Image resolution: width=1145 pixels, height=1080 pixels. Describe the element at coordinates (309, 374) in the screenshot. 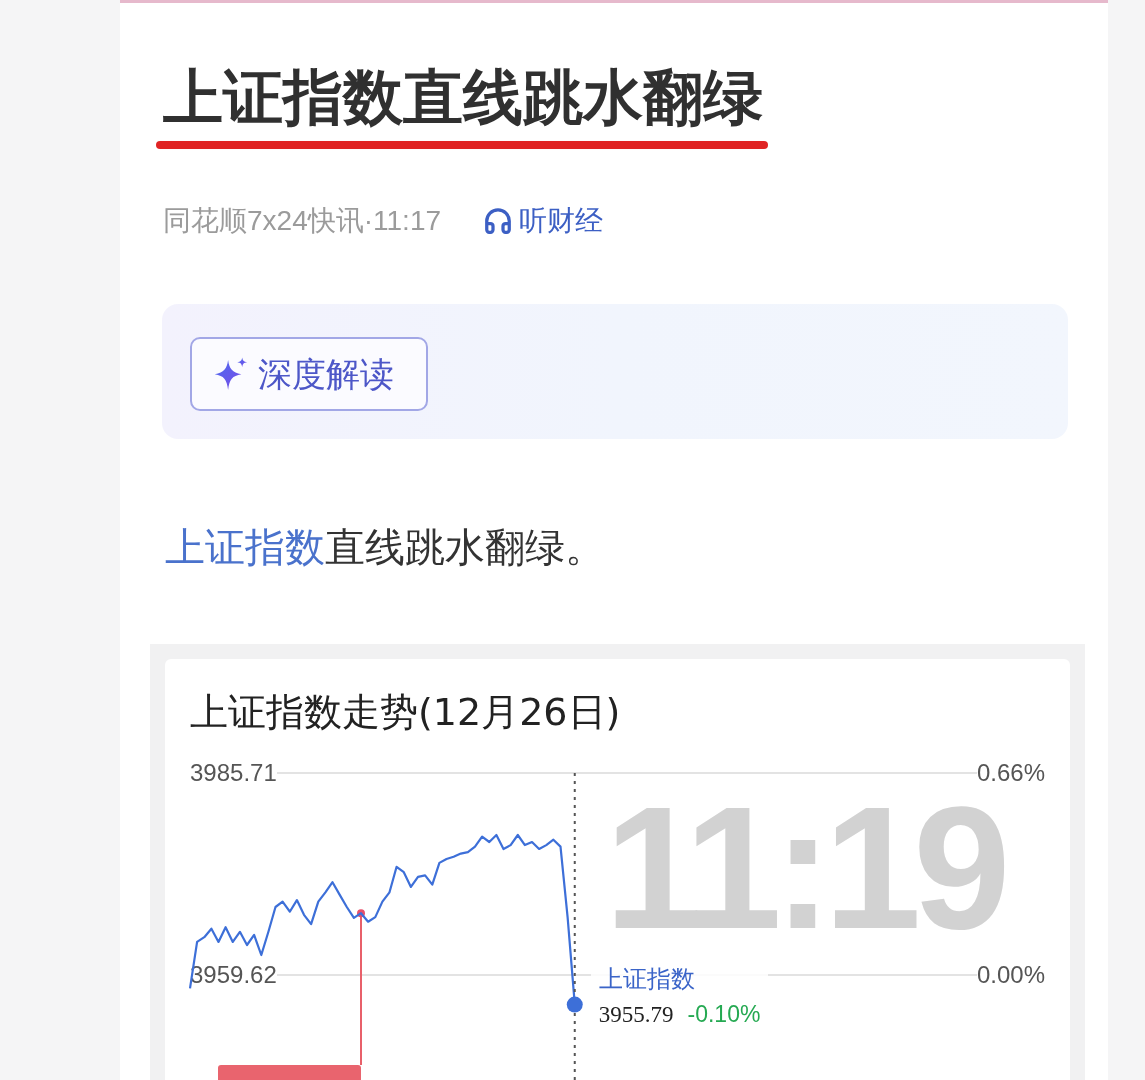

I see `deep-analysis-button: 深度解读` at that location.